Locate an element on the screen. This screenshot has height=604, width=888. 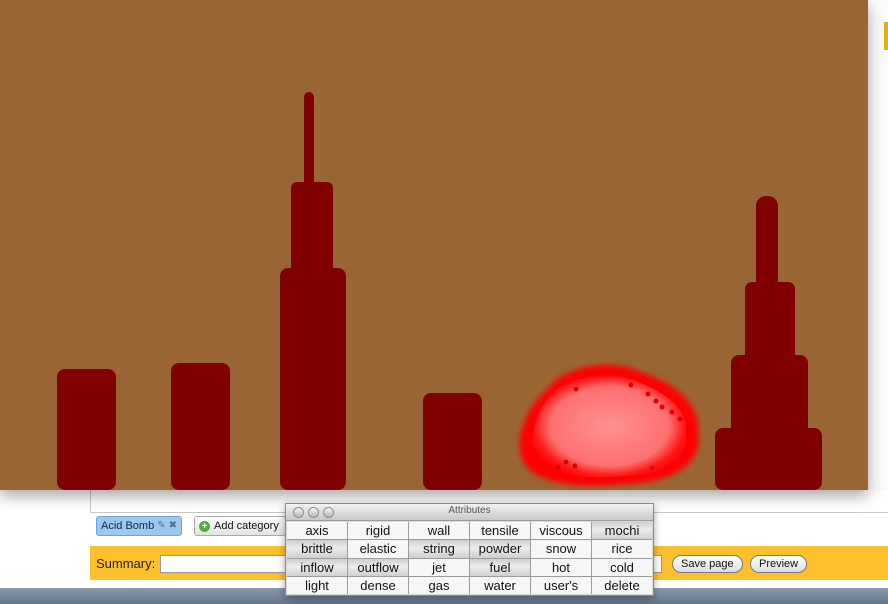
category-chip: Acid Bomb ✎ ✖ is located at coordinates (139, 526).